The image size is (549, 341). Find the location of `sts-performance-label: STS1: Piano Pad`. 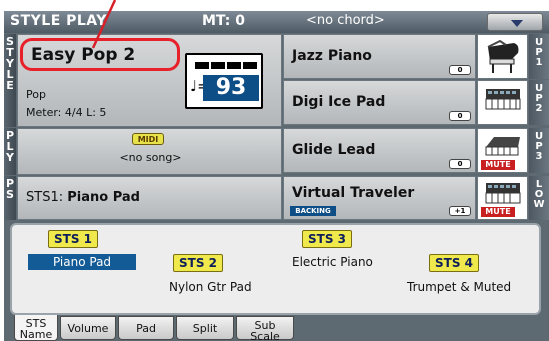

sts-performance-label: STS1: Piano Pad is located at coordinates (83, 197).